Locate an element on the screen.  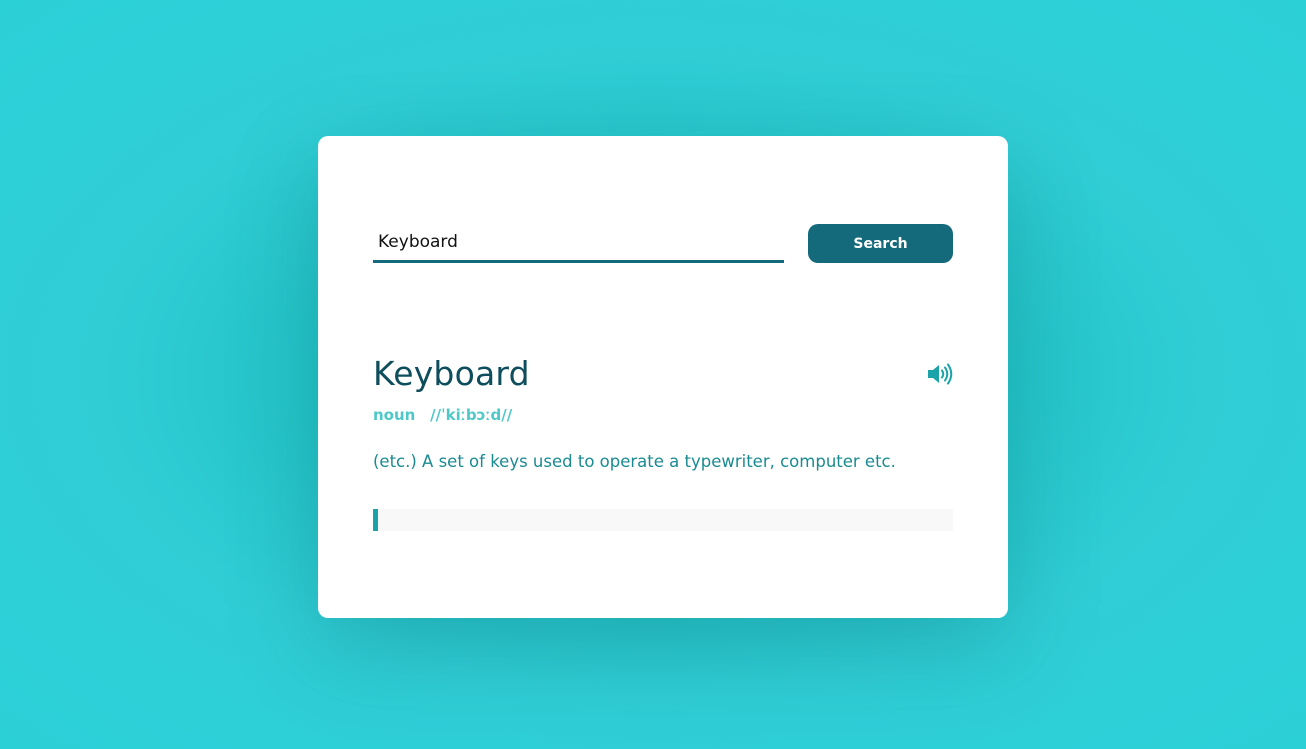
word-details: noun //ˈkiːbɔːd// is located at coordinates (442, 415).